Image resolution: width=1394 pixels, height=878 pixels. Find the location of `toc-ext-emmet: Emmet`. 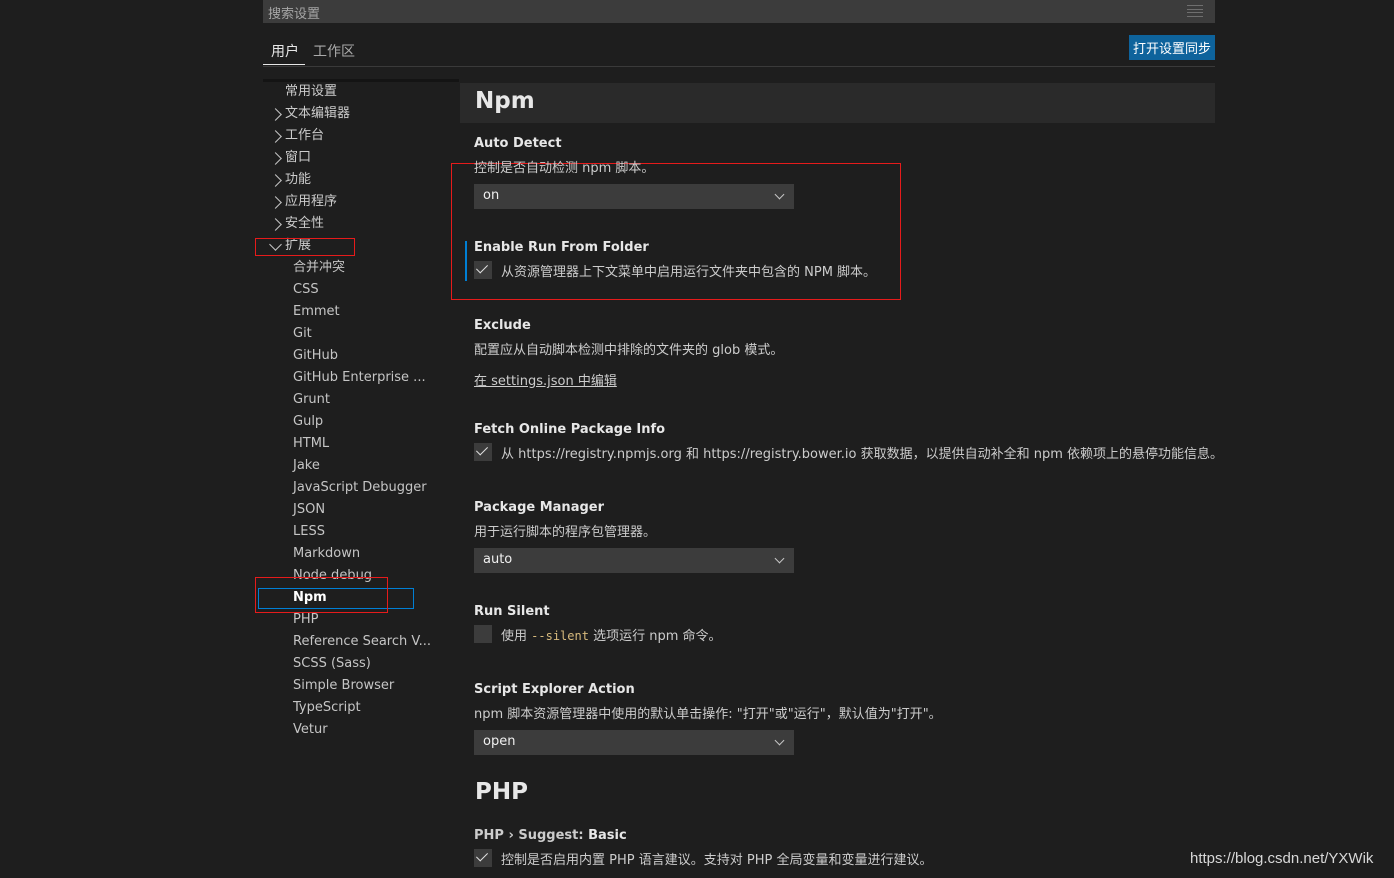

toc-ext-emmet: Emmet is located at coordinates (316, 312).